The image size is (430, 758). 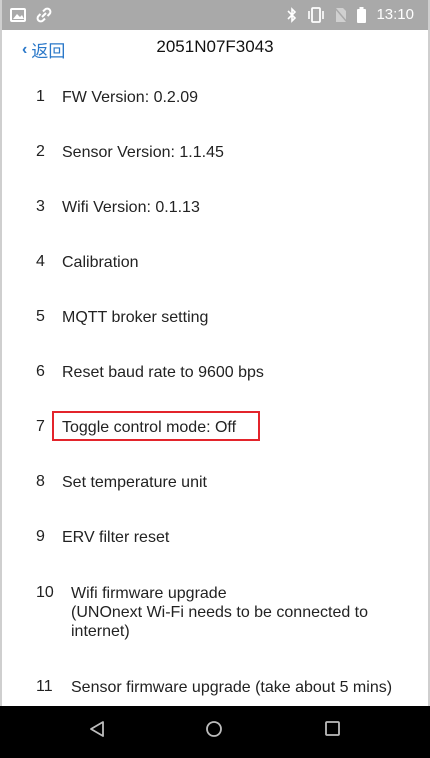 I want to click on item-number: 5, so click(x=40, y=316).